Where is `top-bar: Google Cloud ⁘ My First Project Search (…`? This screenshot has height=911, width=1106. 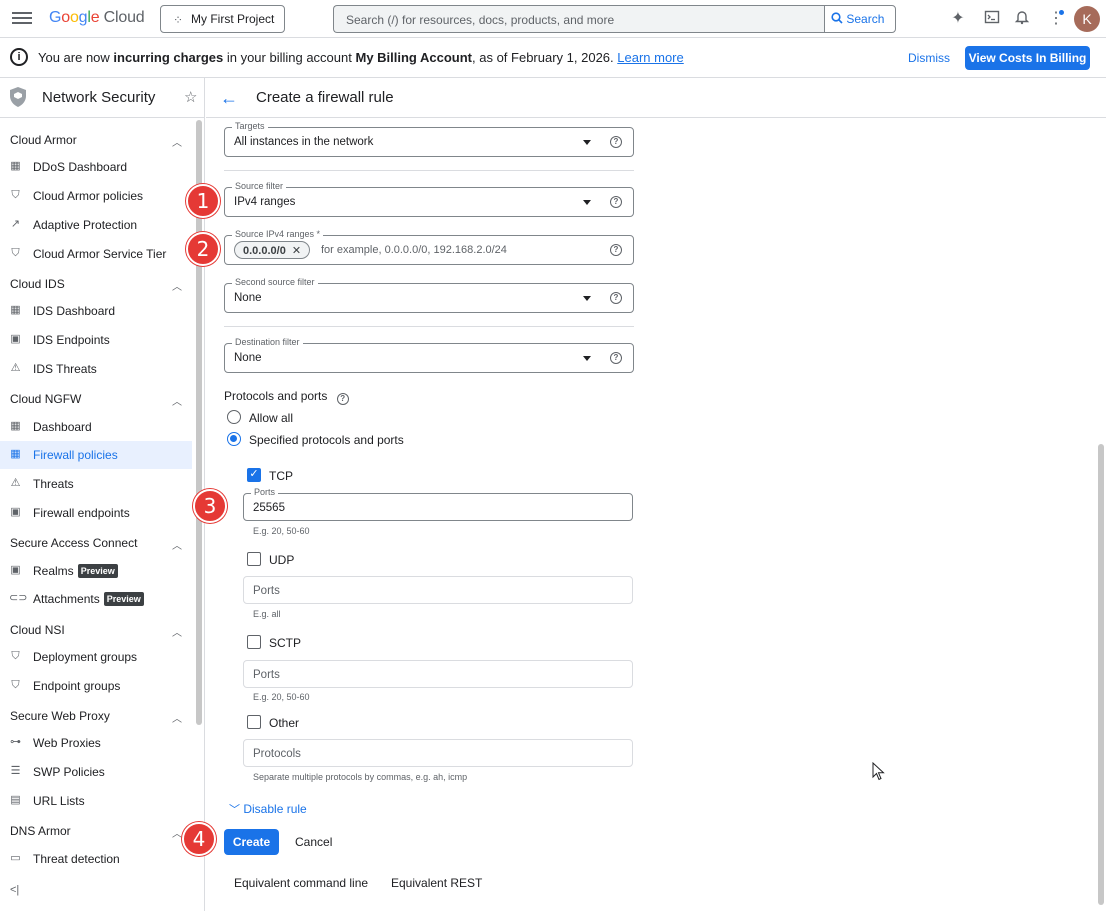 top-bar: Google Cloud ⁘ My First Project Search (… is located at coordinates (553, 19).